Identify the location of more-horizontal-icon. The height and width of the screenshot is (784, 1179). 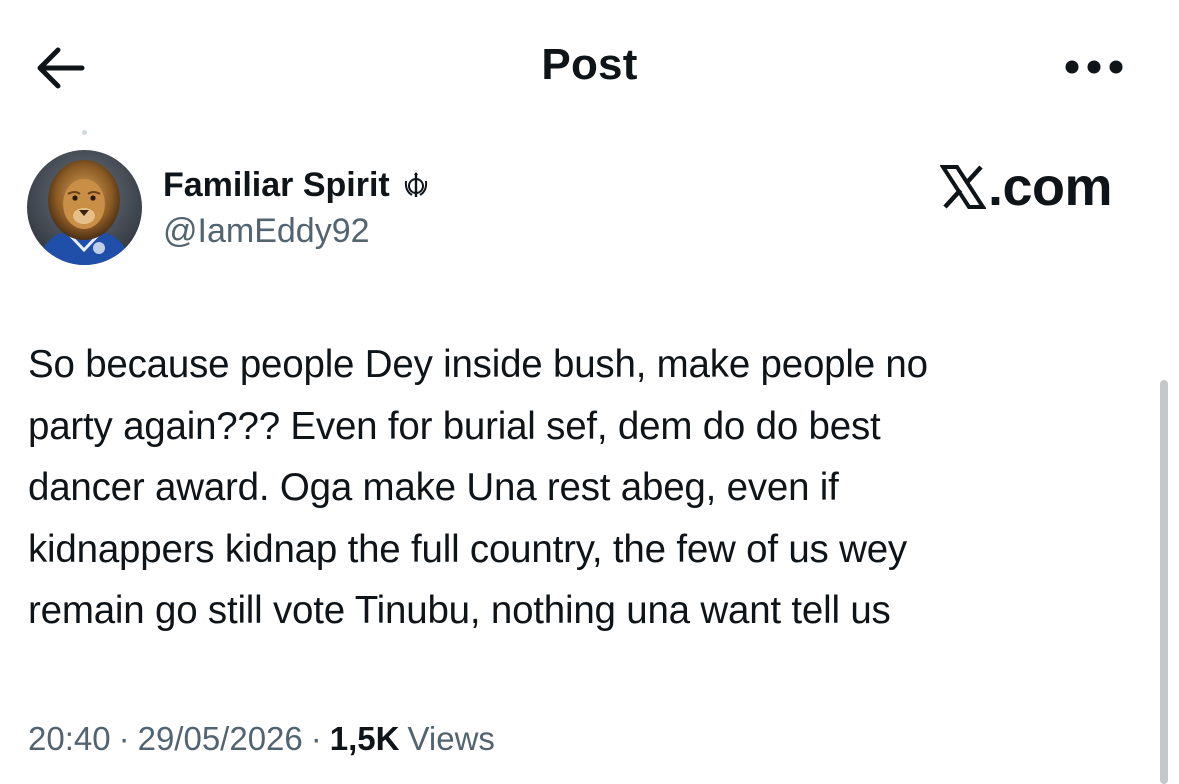
(1094, 67).